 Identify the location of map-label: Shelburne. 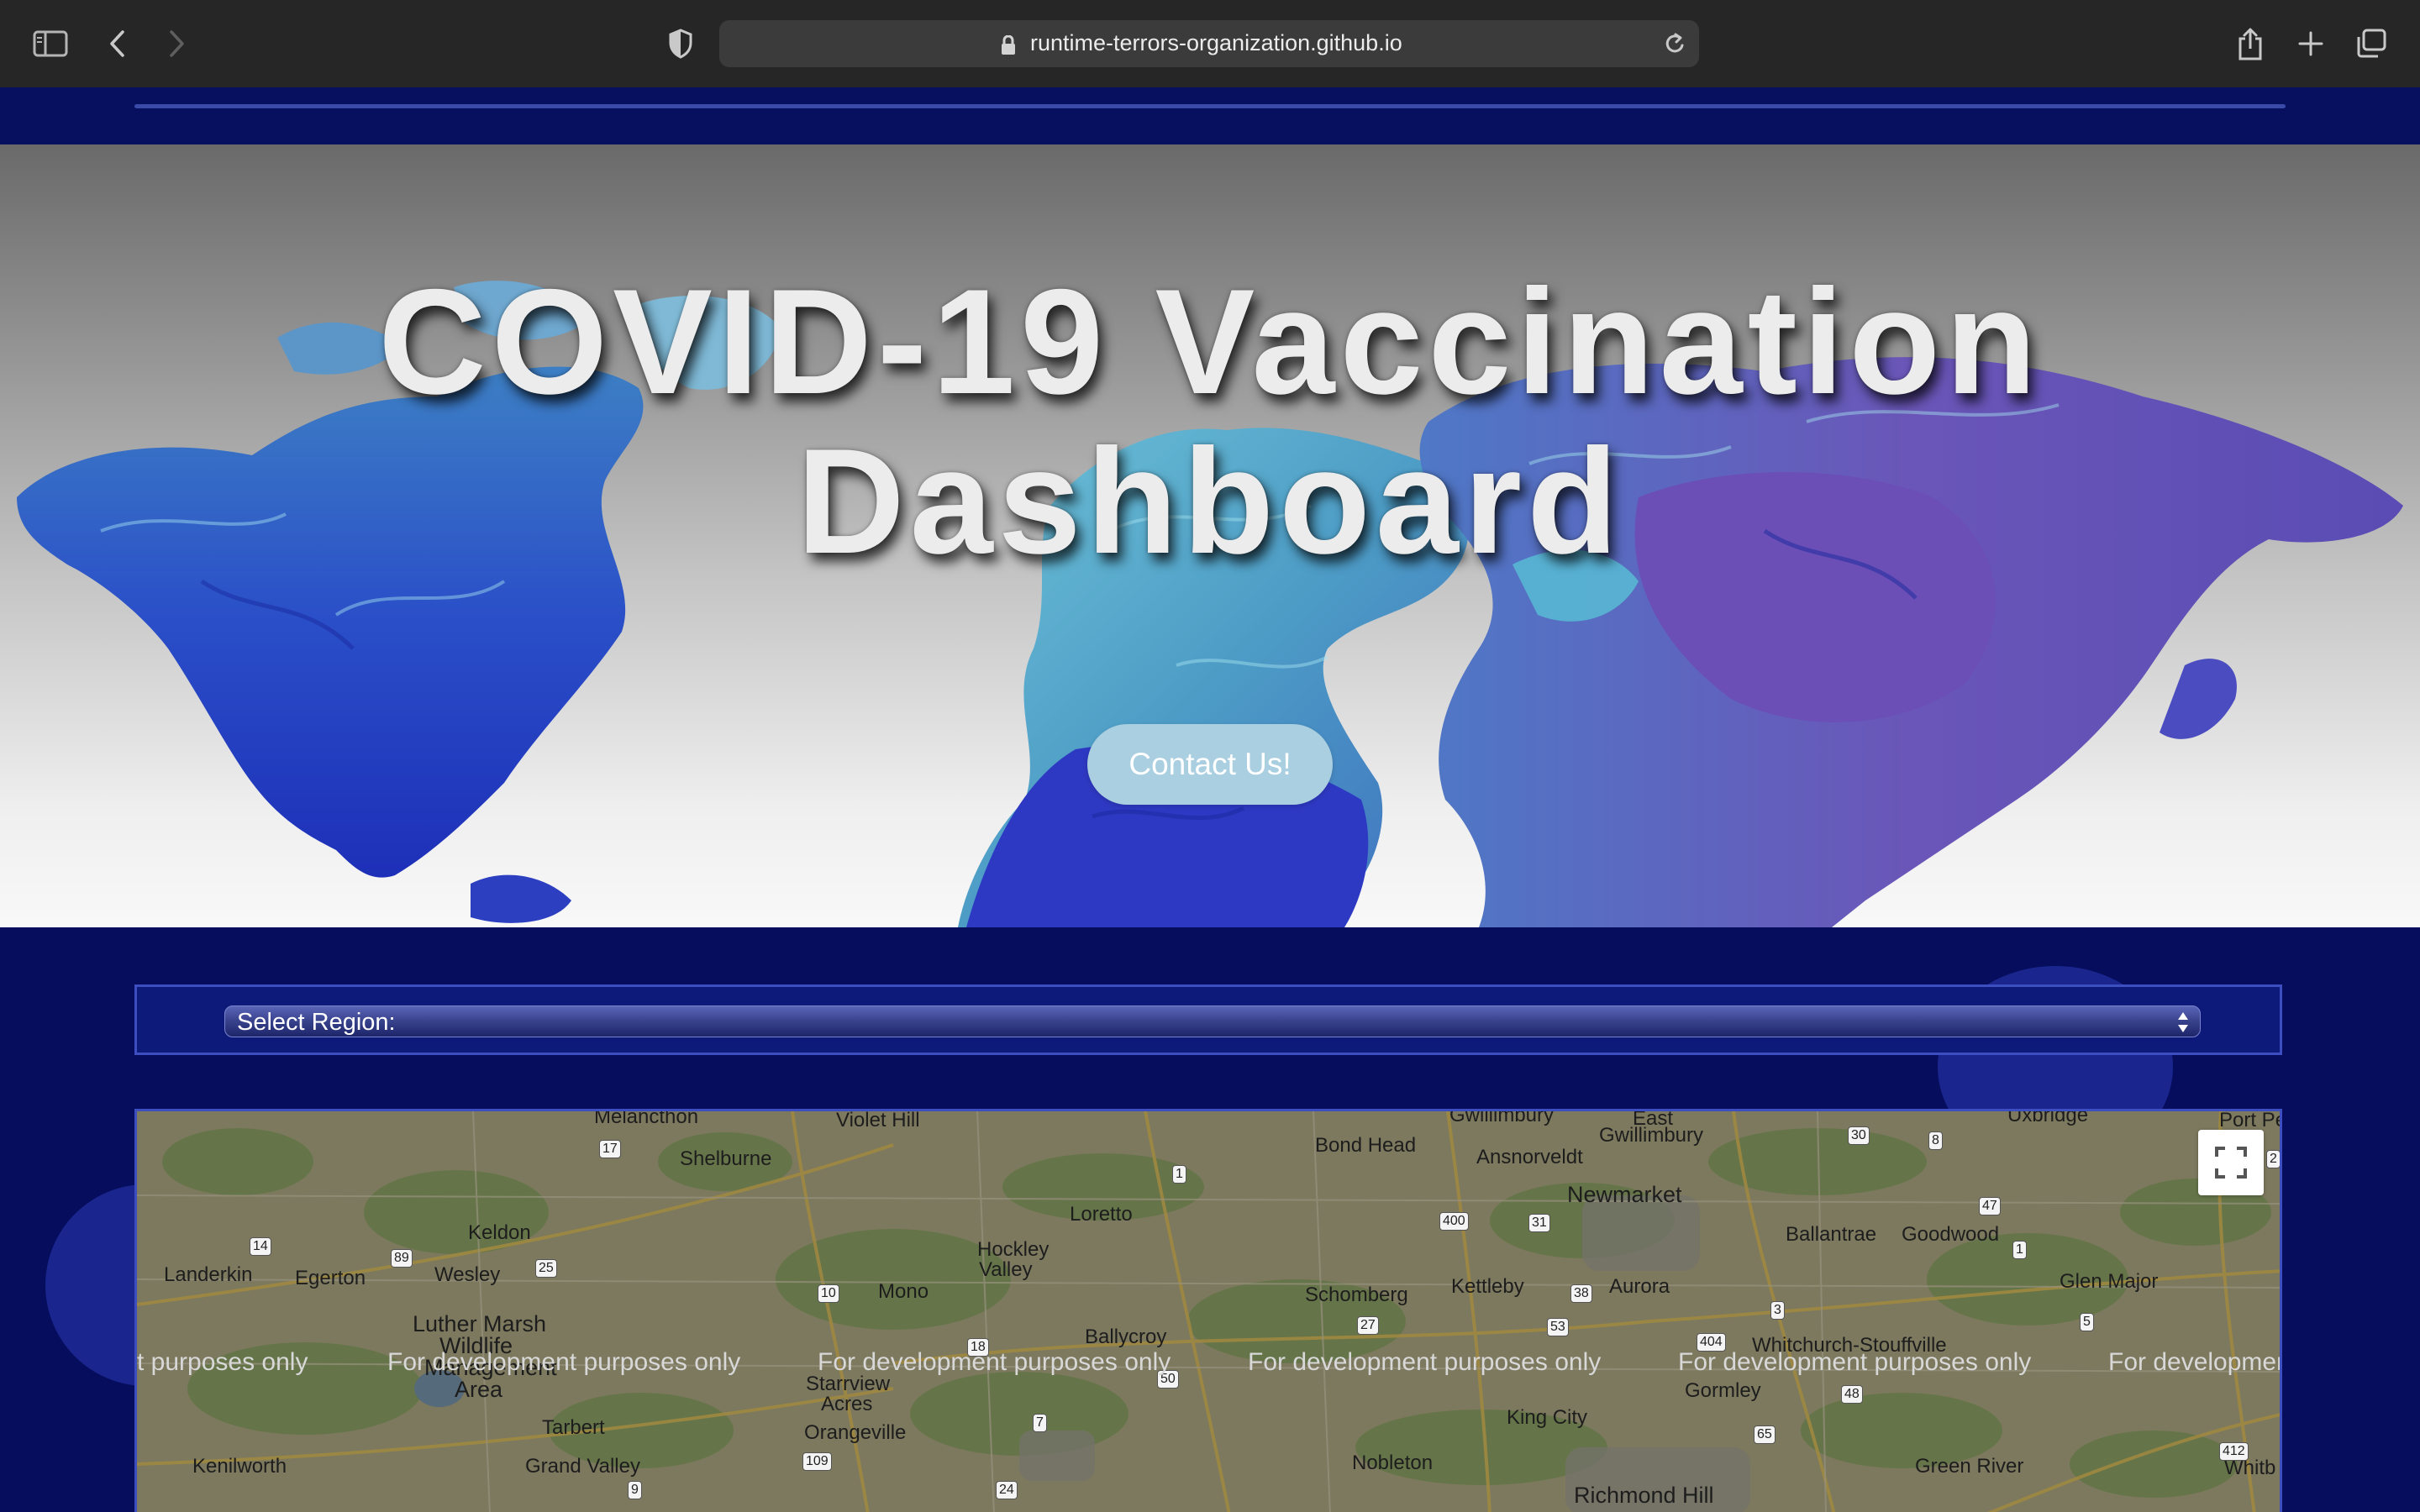
(726, 1158).